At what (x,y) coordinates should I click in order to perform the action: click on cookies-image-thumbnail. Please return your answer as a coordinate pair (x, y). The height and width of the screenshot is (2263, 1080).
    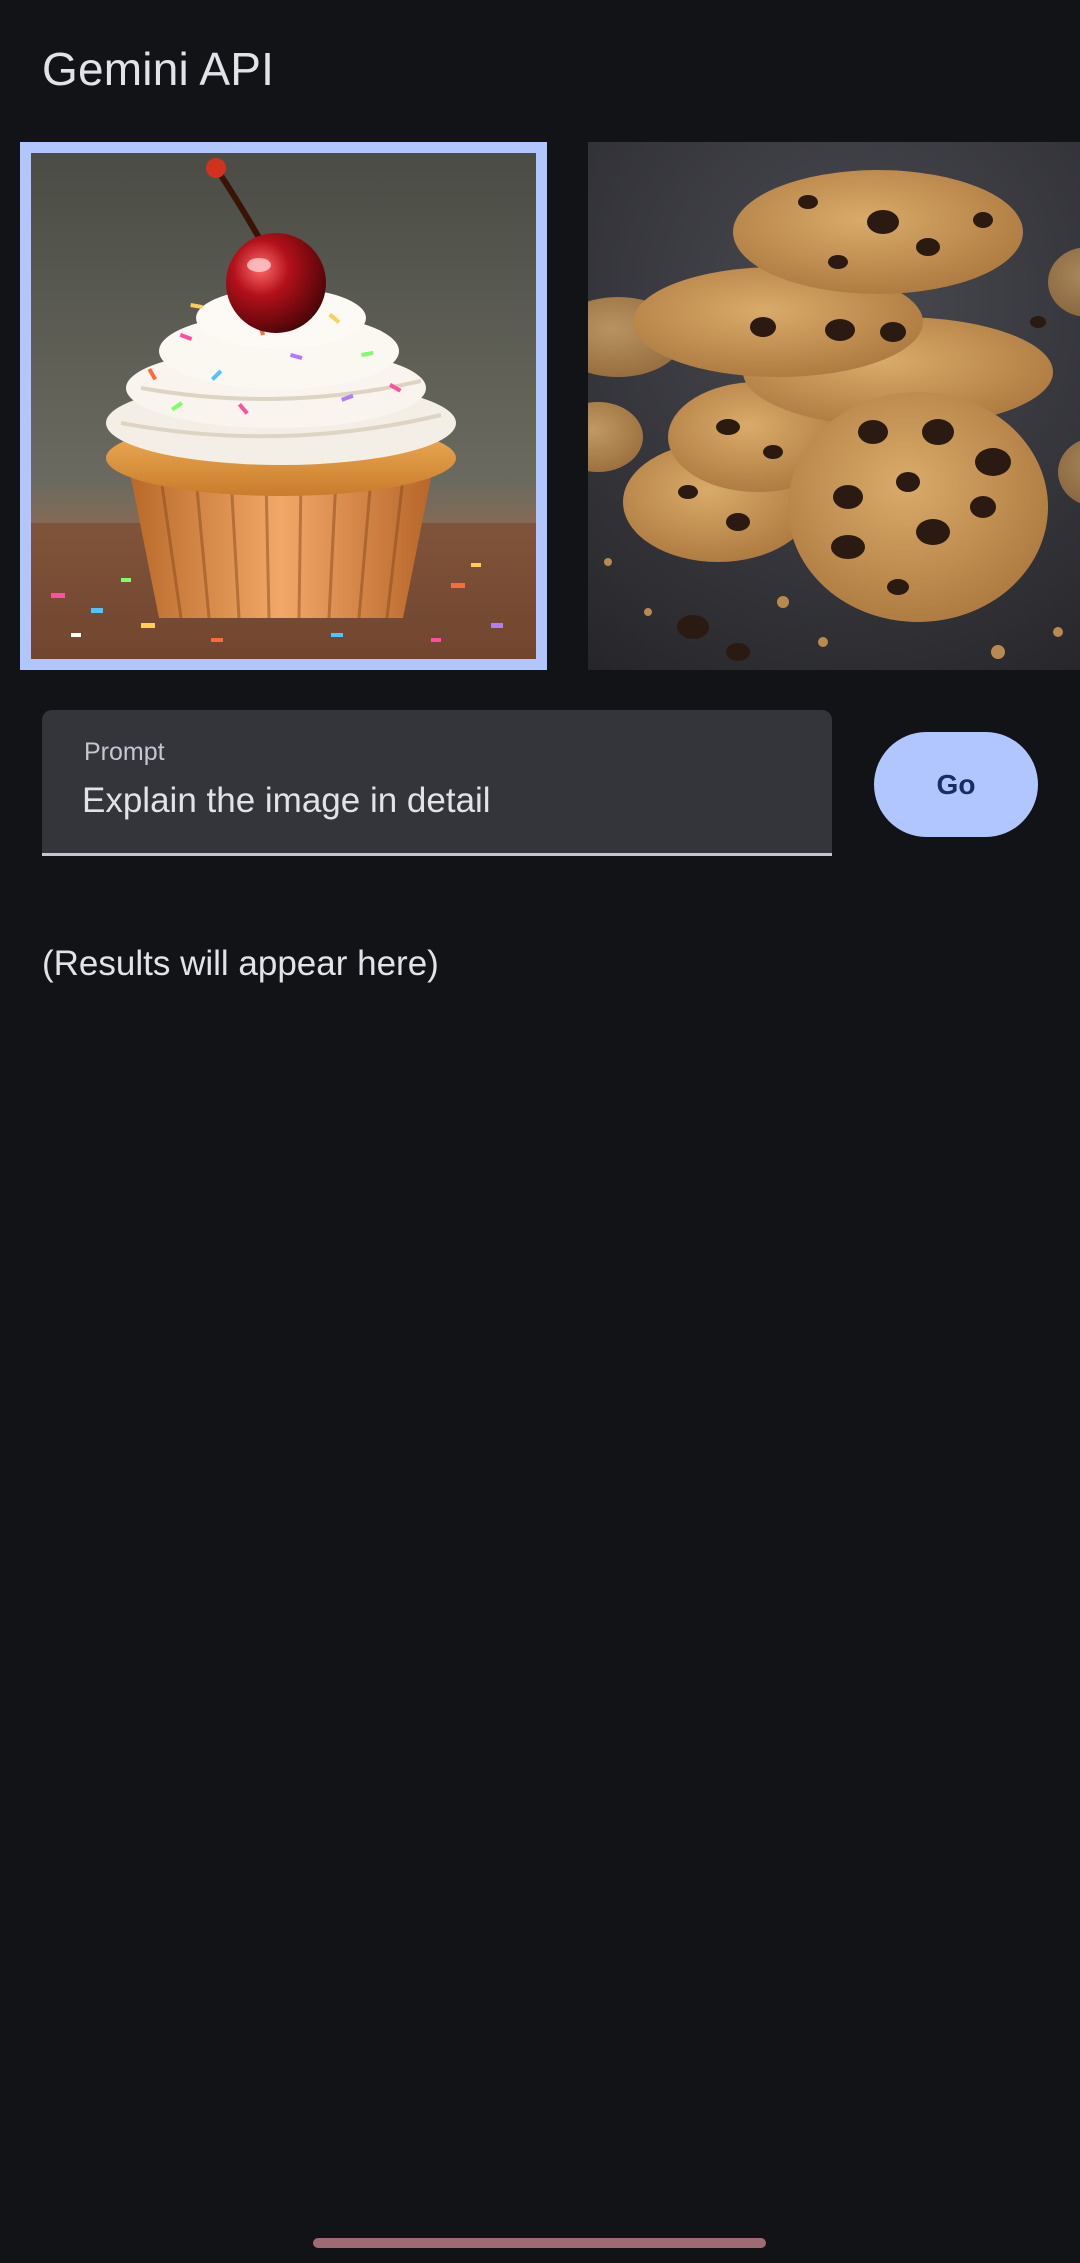
    Looking at the image, I should click on (834, 406).